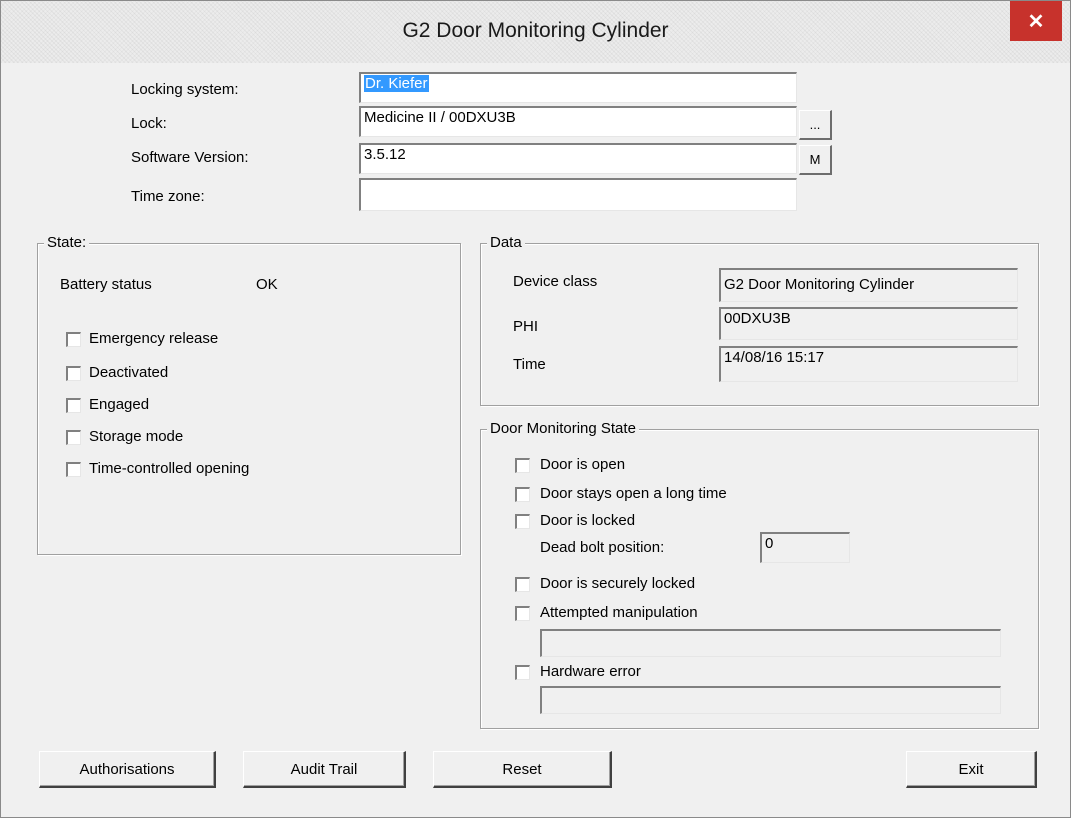 The image size is (1071, 818). I want to click on time-controlled-opening-checkbox, so click(73, 469).